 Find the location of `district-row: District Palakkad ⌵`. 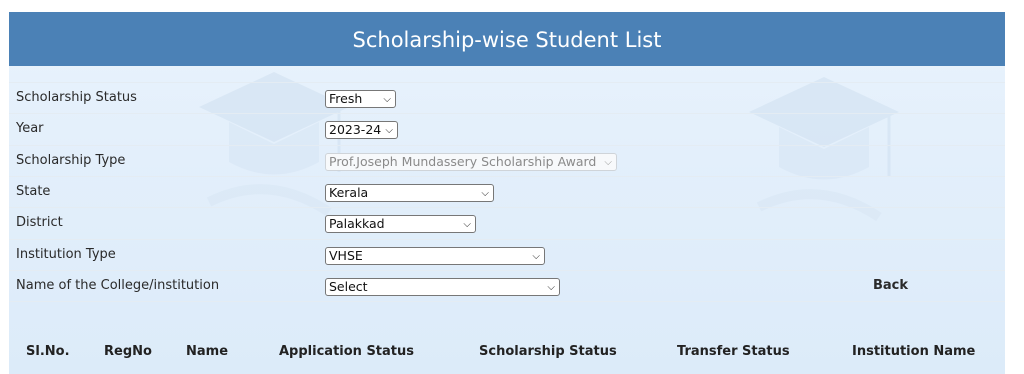

district-row: District Palakkad ⌵ is located at coordinates (507, 223).